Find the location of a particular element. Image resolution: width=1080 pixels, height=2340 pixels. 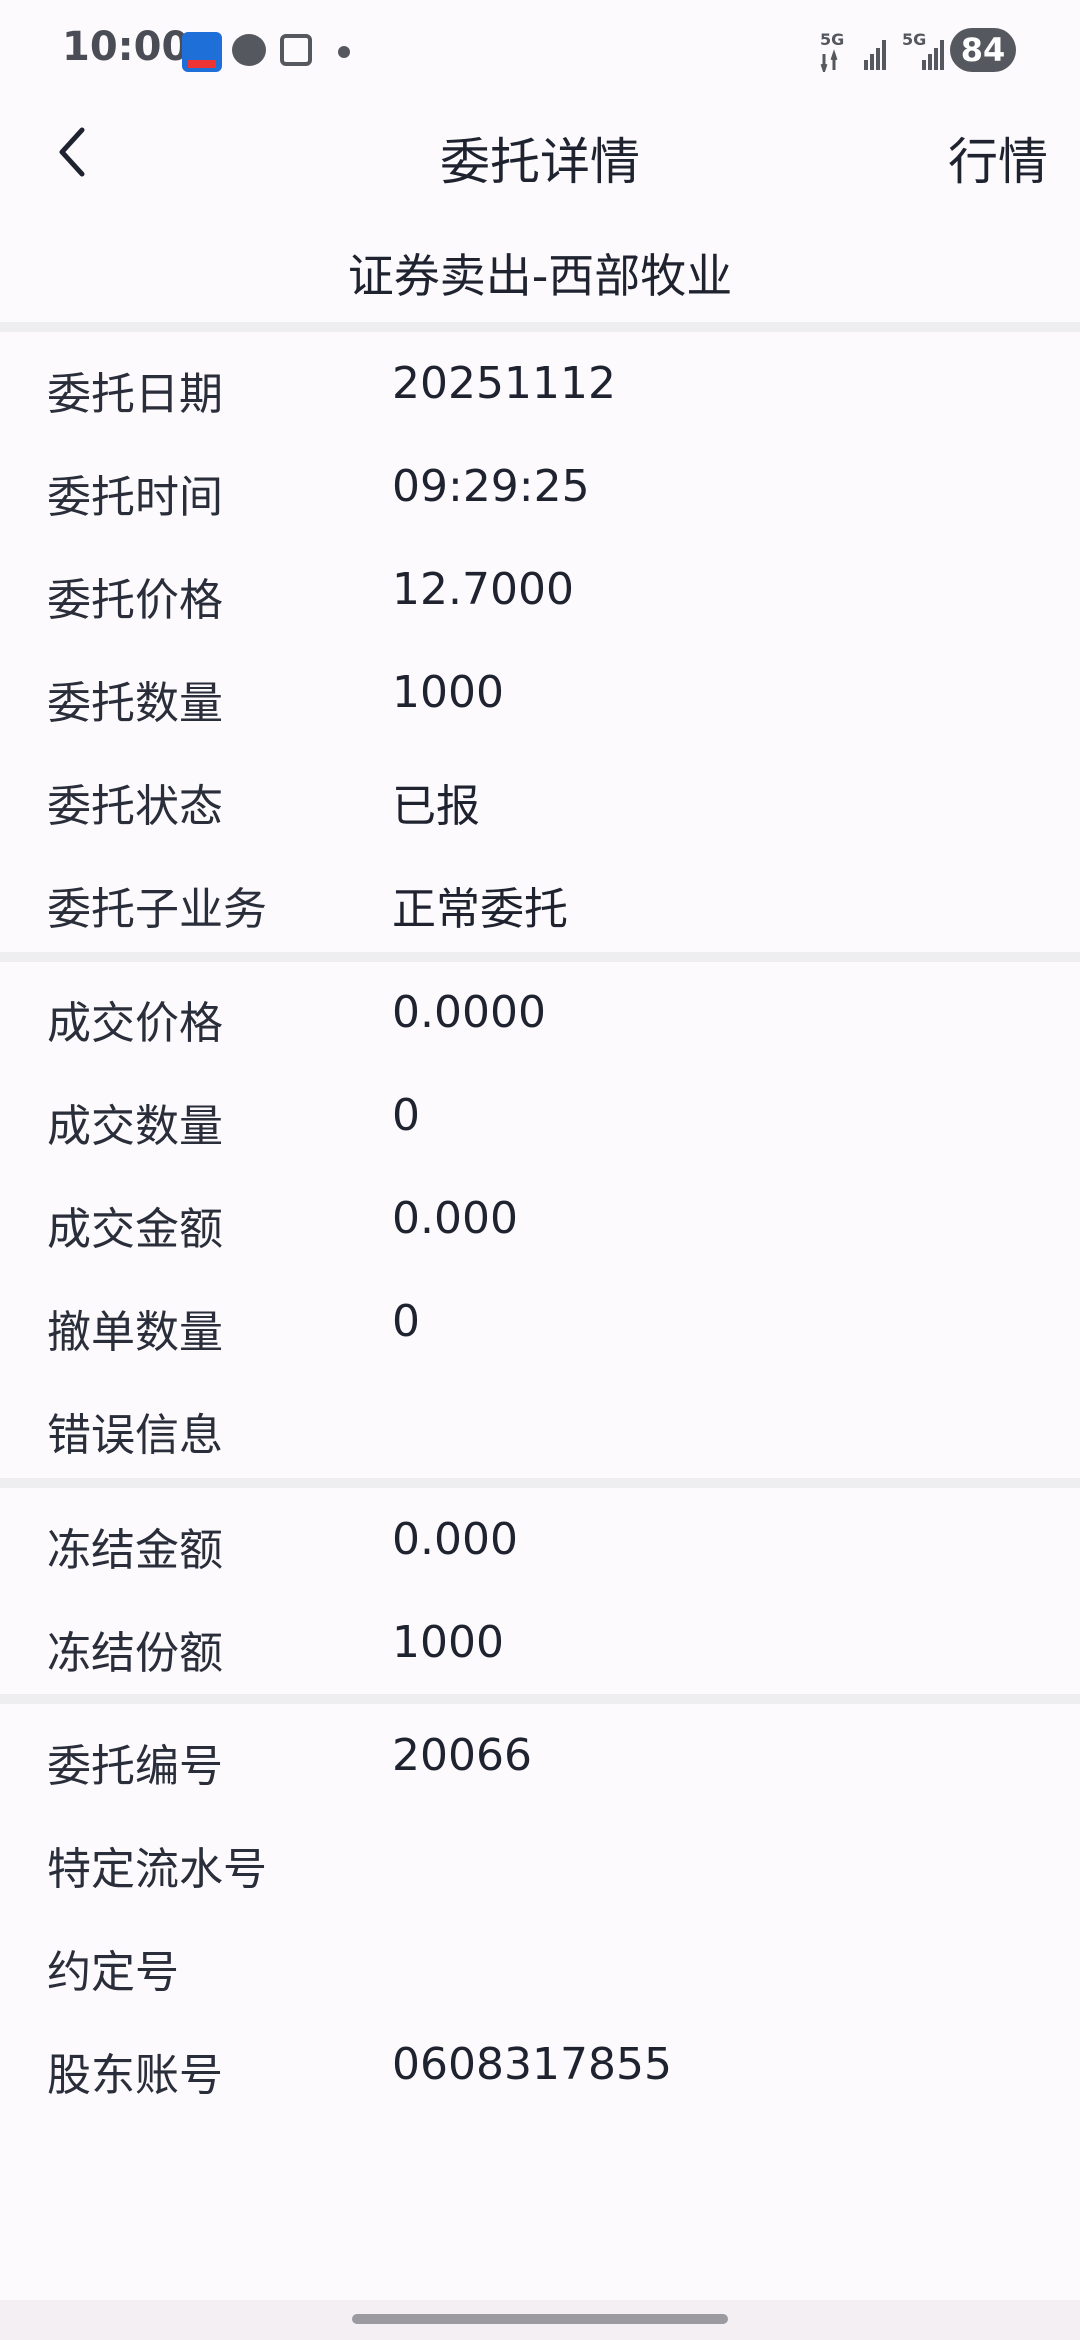

detail-row: 错误信息 is located at coordinates (540, 1428).